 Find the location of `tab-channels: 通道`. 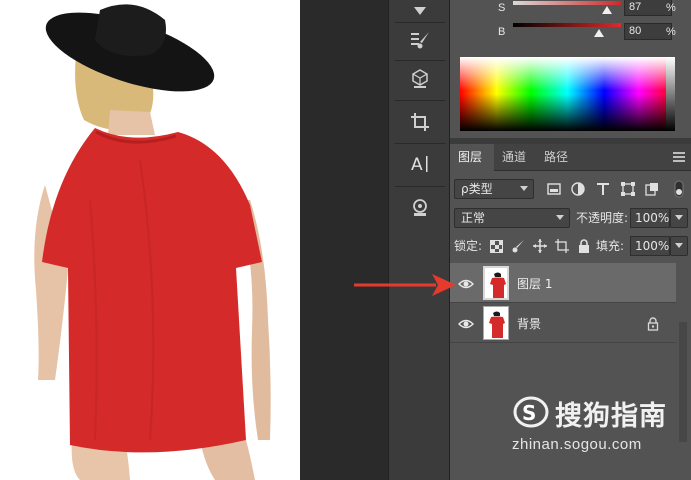

tab-channels: 通道 is located at coordinates (515, 157).